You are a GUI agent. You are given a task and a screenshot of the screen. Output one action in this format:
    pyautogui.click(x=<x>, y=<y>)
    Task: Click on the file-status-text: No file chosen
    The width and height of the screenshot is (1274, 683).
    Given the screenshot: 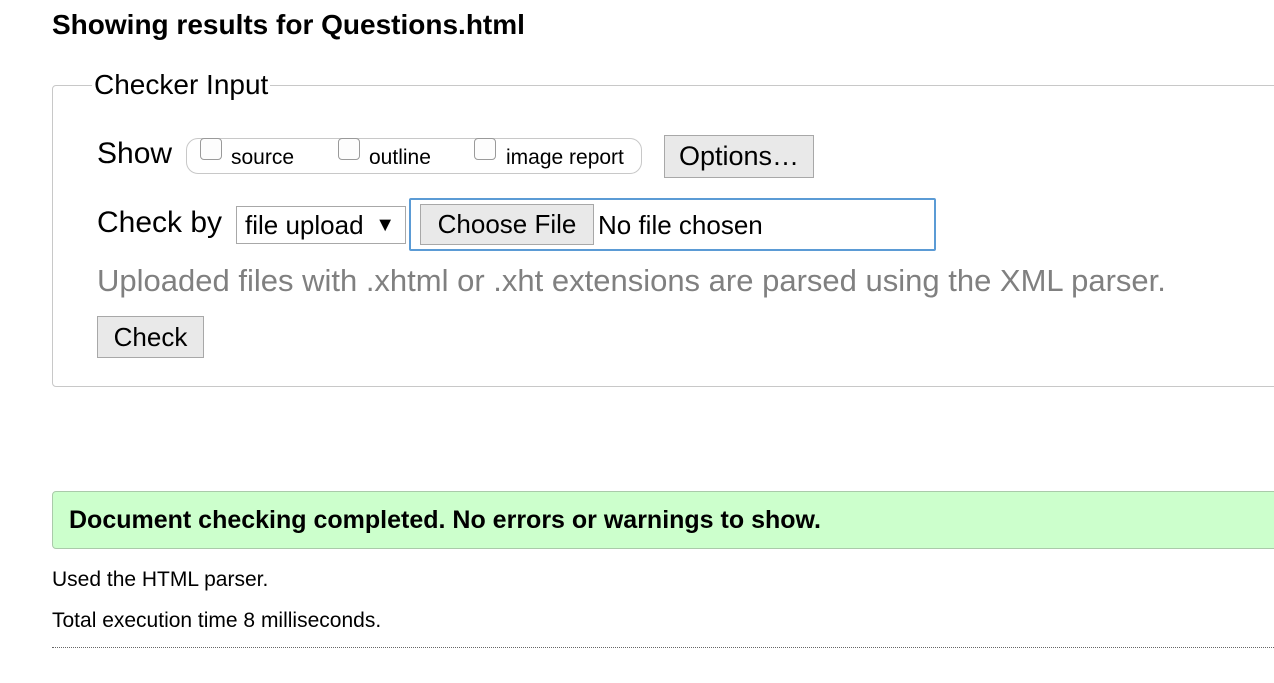 What is the action you would take?
    pyautogui.click(x=680, y=225)
    